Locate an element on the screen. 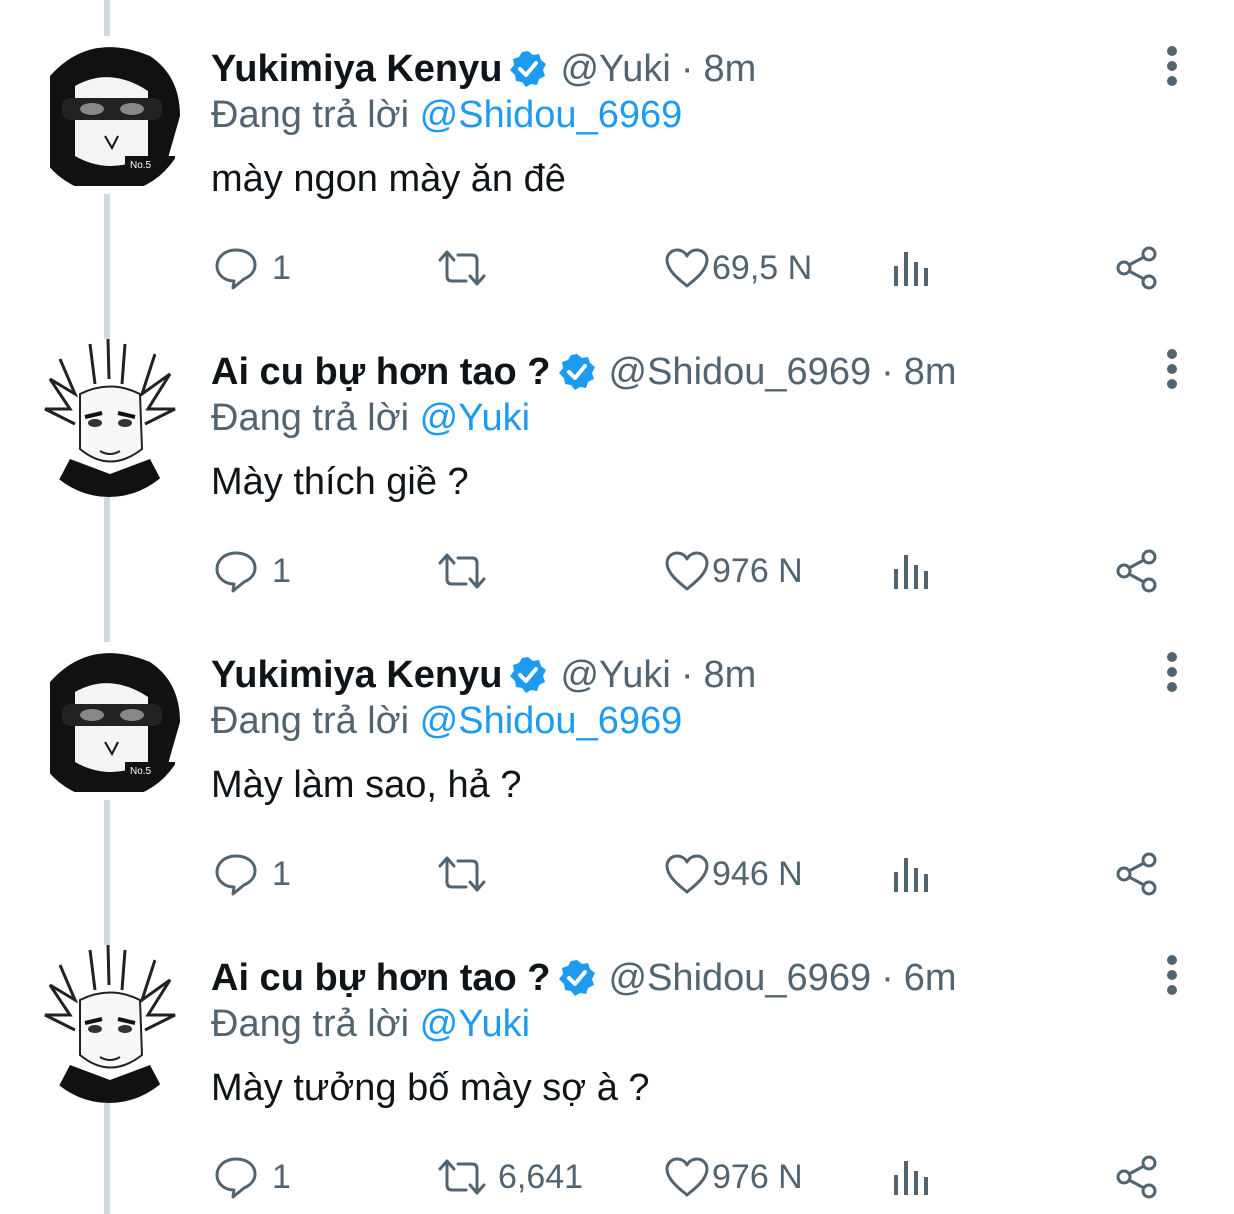  like-button: 69,5 N is located at coordinates (738, 268).